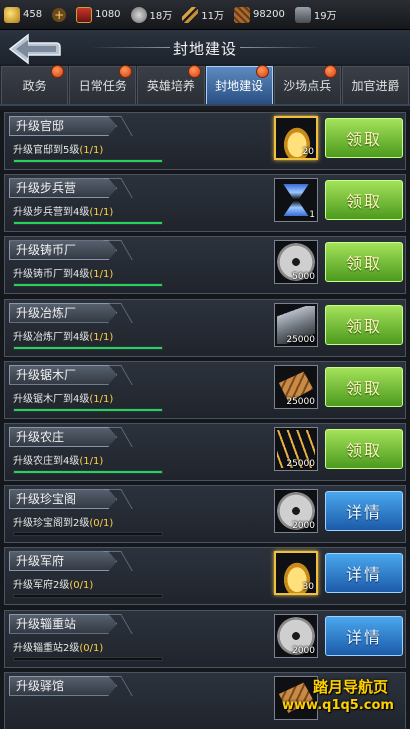 The width and height of the screenshot is (410, 729). What do you see at coordinates (171, 84) in the screenshot?
I see `tab-2: 英雄培养` at bounding box center [171, 84].